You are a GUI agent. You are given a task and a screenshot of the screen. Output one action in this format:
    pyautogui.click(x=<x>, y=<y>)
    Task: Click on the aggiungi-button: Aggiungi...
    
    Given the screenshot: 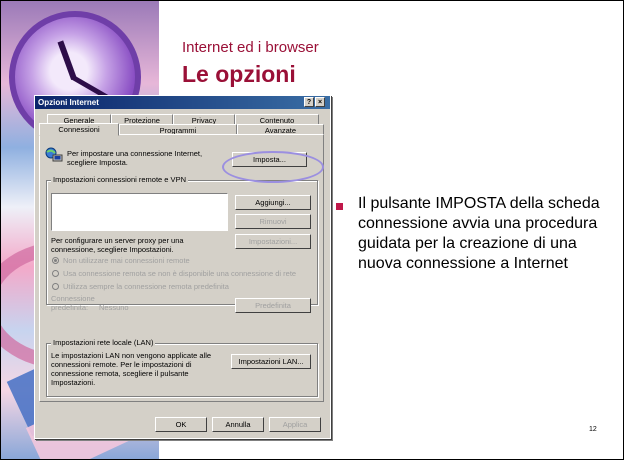 What is the action you would take?
    pyautogui.click(x=273, y=202)
    